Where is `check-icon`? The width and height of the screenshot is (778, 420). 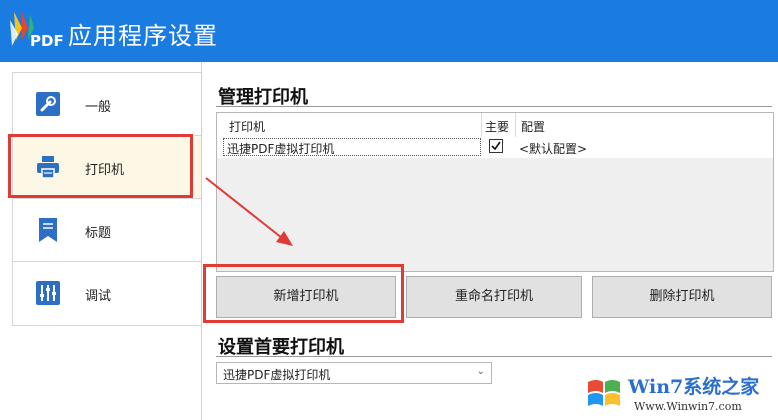
check-icon is located at coordinates (496, 146).